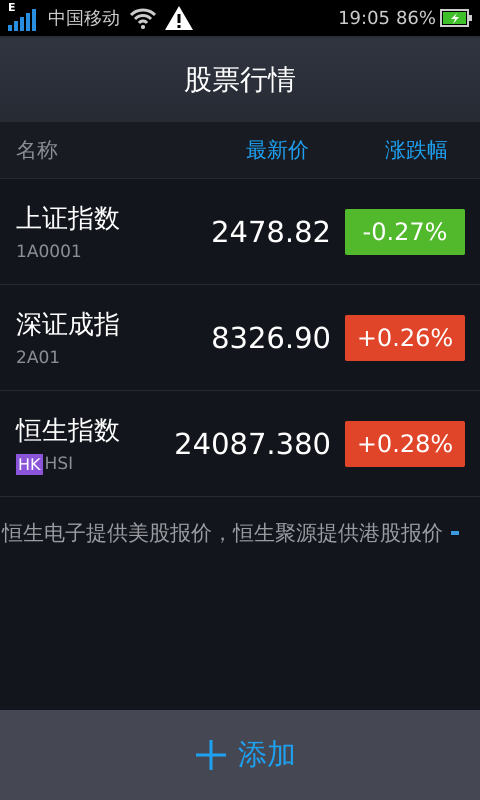  What do you see at coordinates (416, 150) in the screenshot?
I see `column-header: 涨跌幅` at bounding box center [416, 150].